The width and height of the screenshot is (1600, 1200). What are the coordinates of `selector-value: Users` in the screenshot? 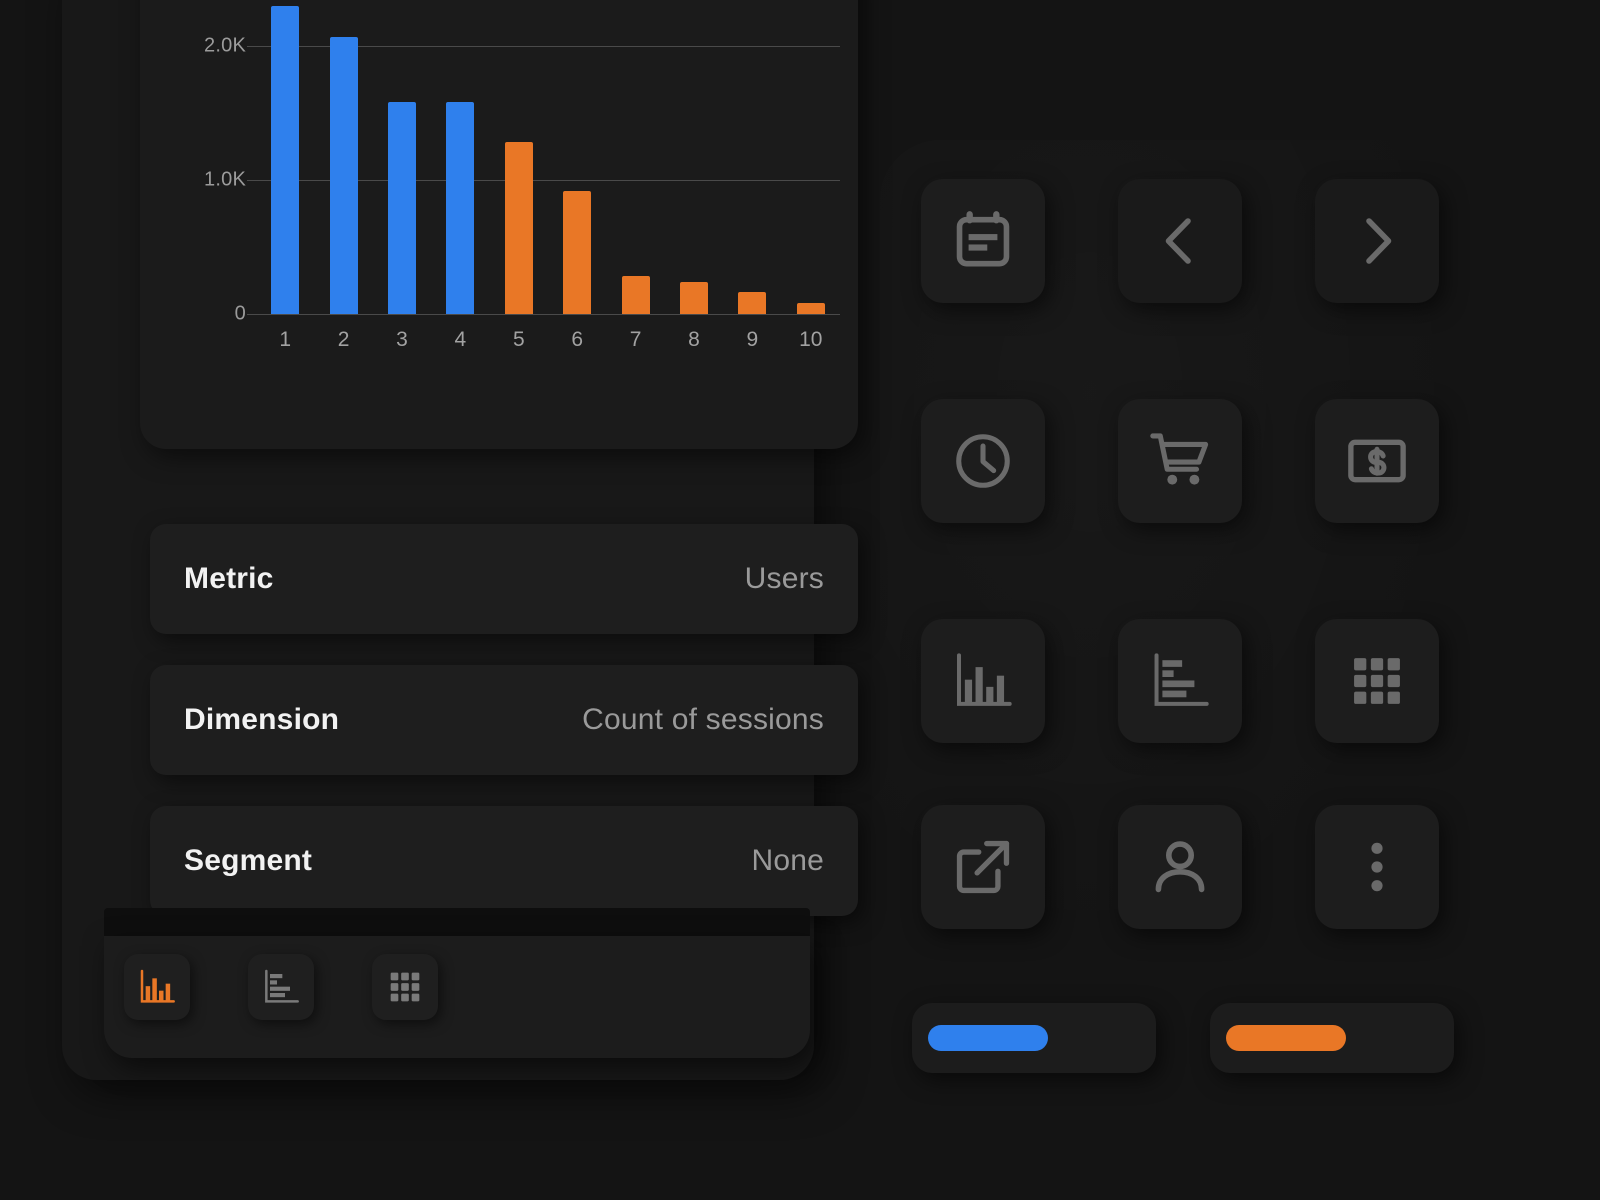 It's located at (784, 578).